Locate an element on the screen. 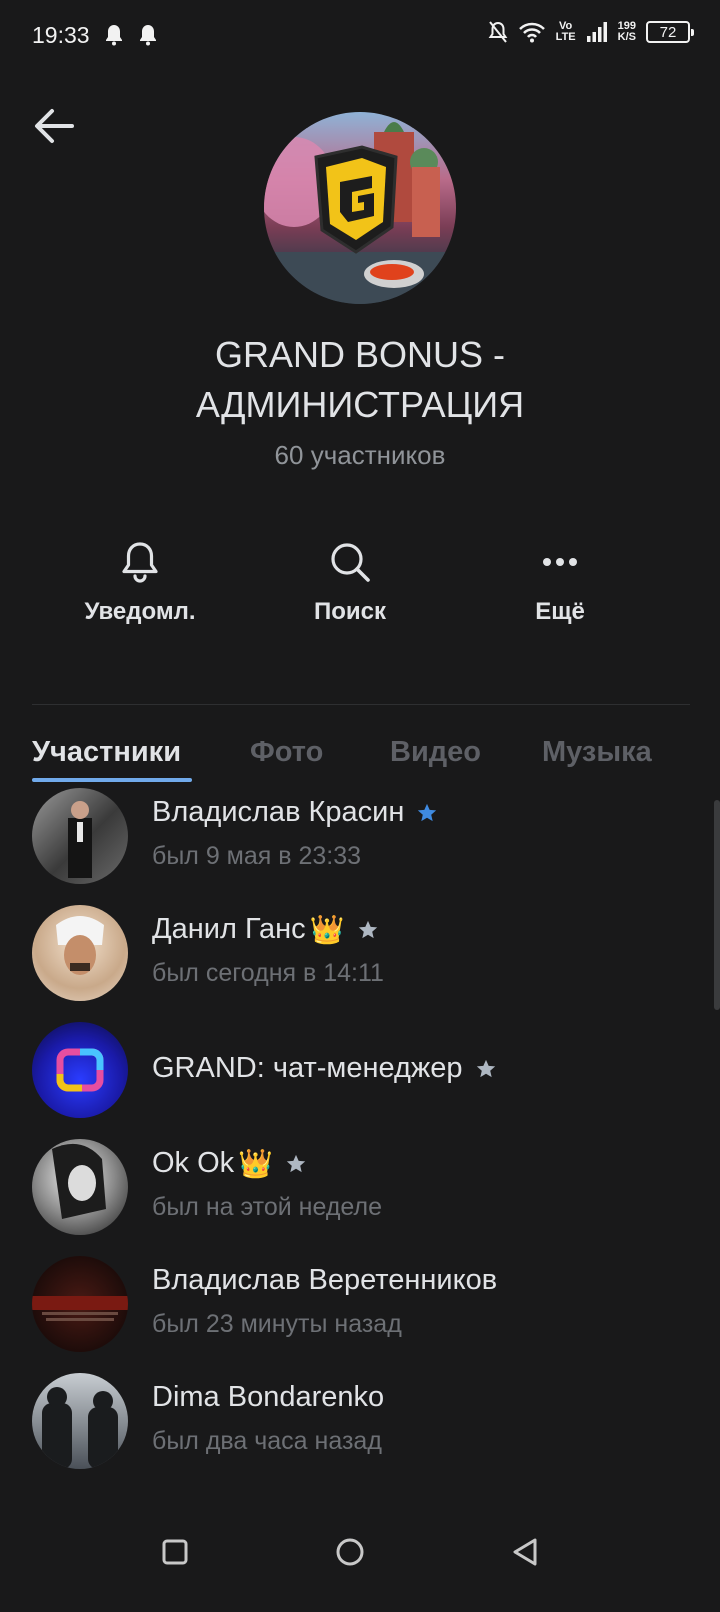 This screenshot has height=1612, width=720. divider is located at coordinates (361, 704).